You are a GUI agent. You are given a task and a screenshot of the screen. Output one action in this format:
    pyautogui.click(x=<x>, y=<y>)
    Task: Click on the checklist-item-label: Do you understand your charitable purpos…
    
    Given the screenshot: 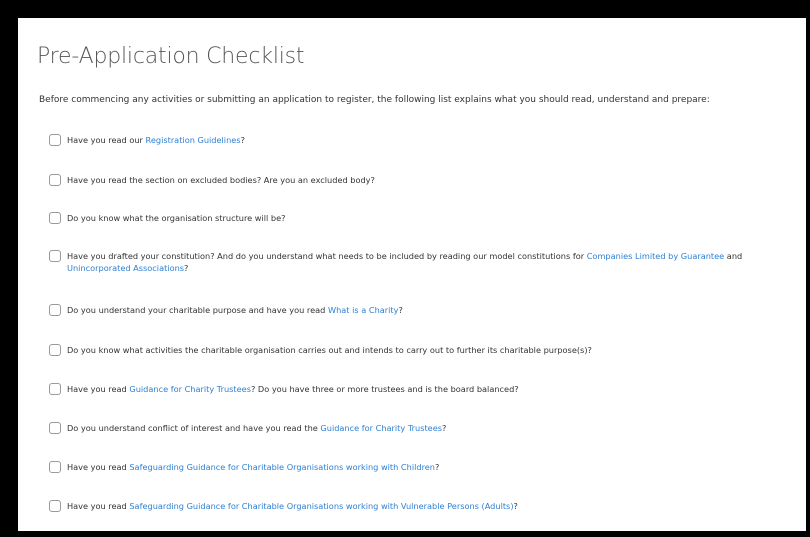 What is the action you would take?
    pyautogui.click(x=235, y=310)
    